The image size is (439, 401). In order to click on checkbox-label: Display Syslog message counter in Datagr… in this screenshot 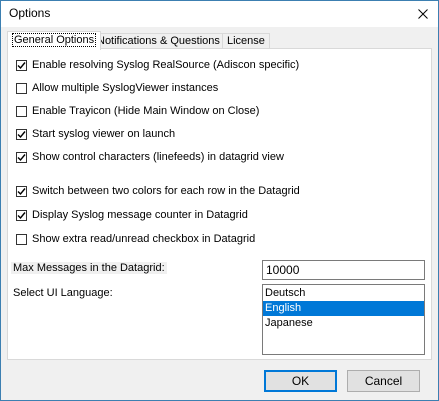, I will do `click(140, 215)`.